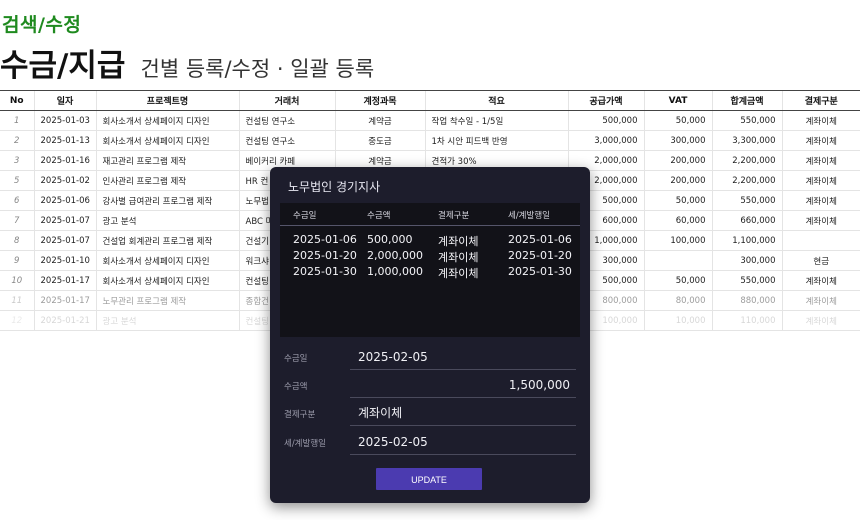 The height and width of the screenshot is (520, 860). I want to click on column-header-supply: 공급가액, so click(605, 100).